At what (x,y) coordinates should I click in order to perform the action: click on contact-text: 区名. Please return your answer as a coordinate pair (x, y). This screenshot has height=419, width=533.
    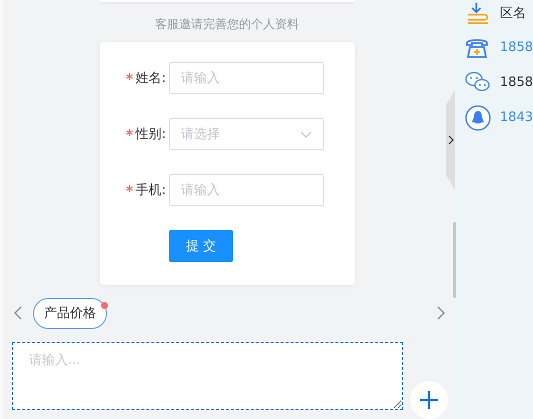
    Looking at the image, I should click on (513, 13).